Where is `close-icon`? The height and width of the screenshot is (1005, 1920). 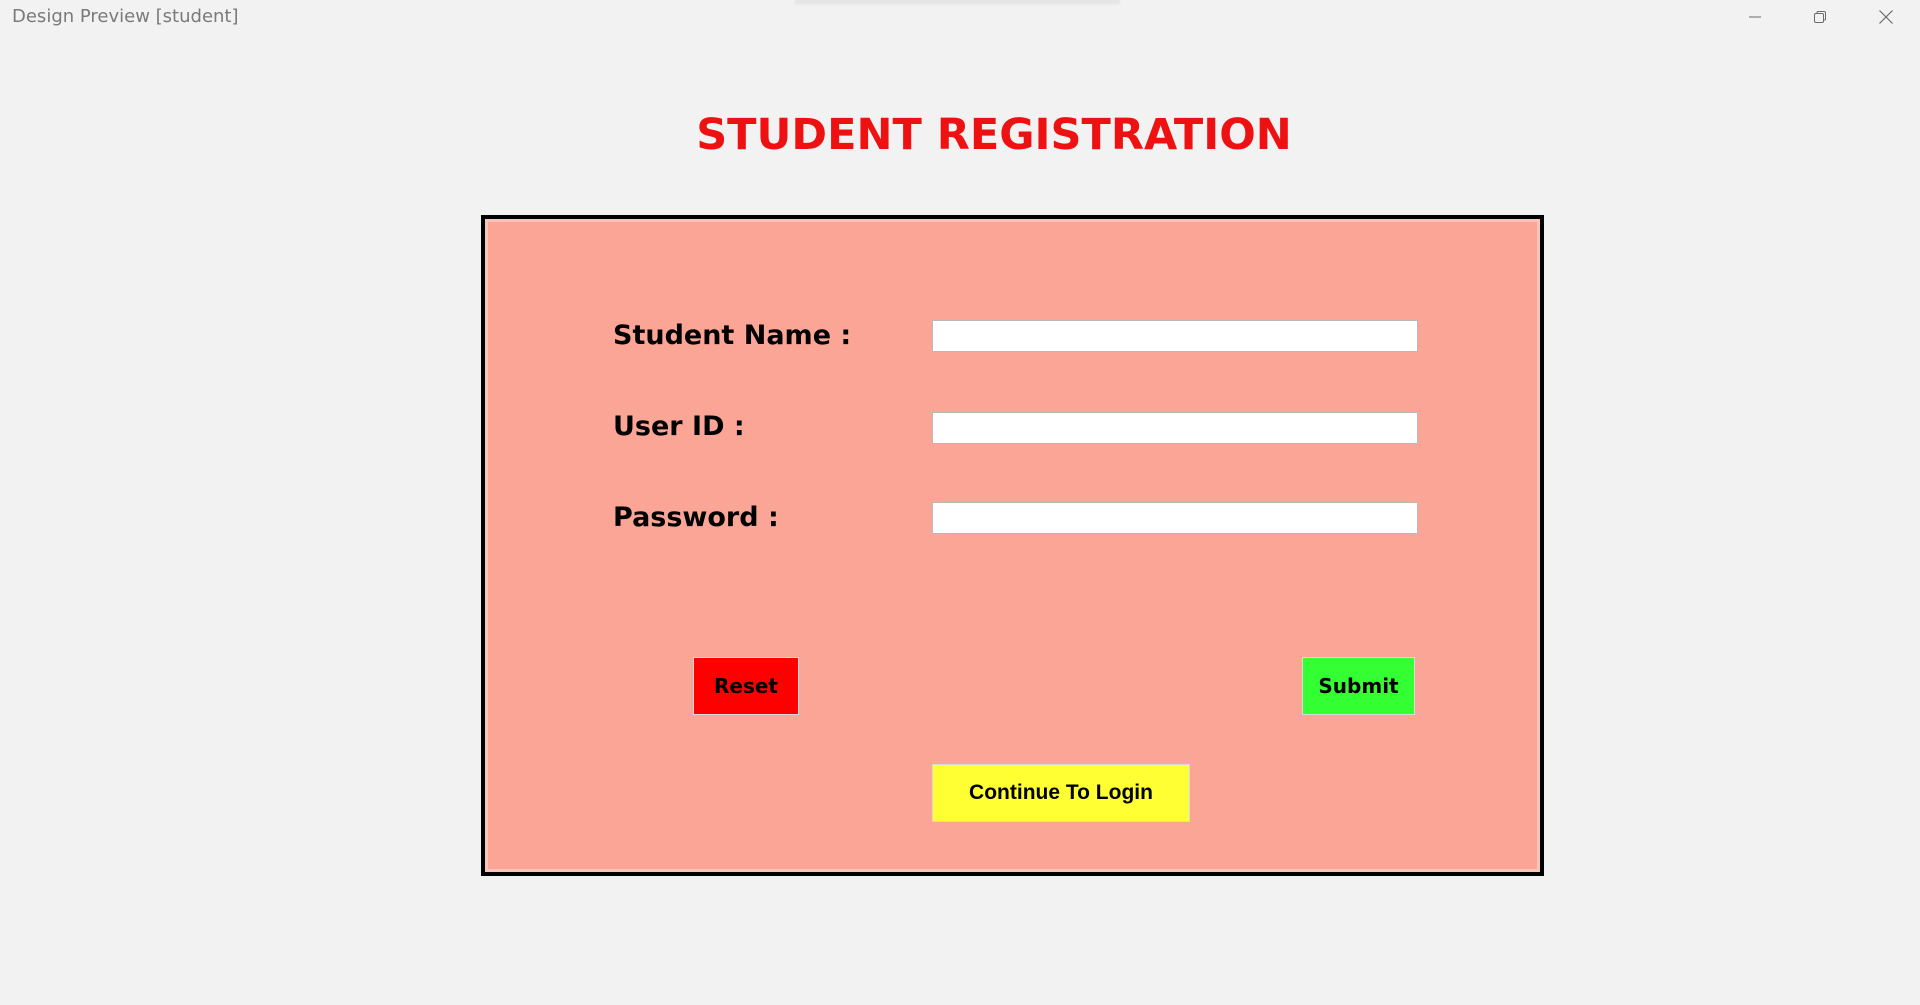
close-icon is located at coordinates (1886, 17).